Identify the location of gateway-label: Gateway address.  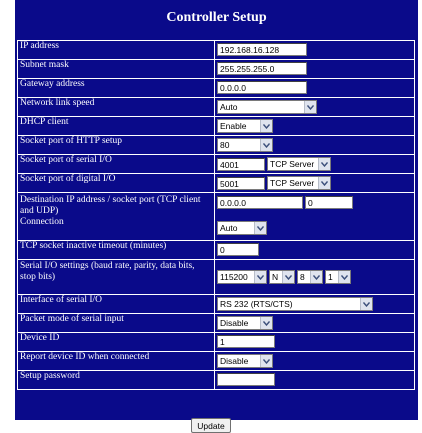
(116, 88).